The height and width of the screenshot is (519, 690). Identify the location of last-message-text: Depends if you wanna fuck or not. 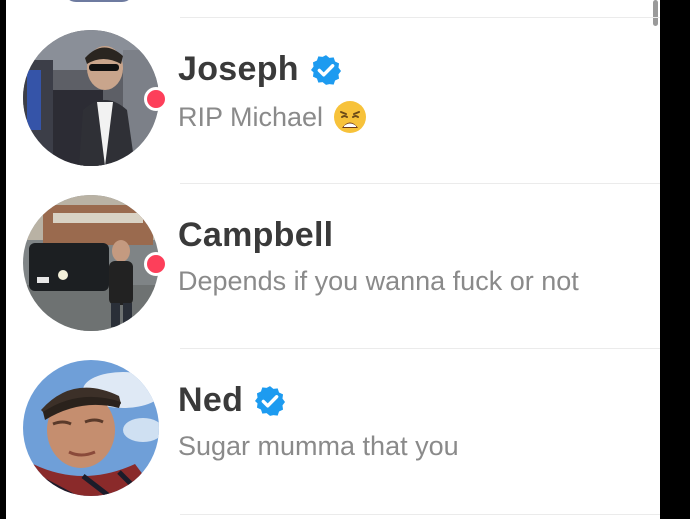
(378, 281).